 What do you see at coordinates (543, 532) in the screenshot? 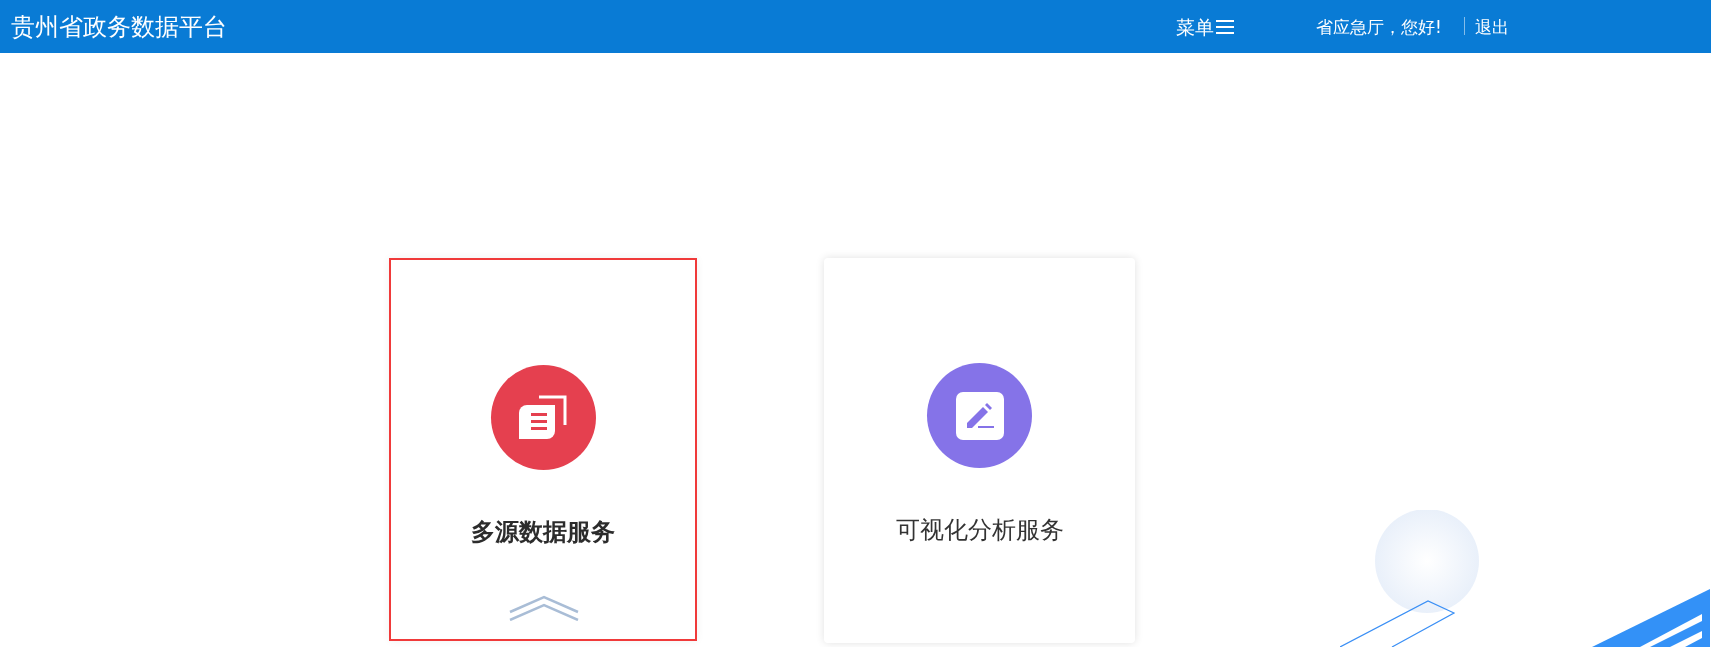
I see `card-title: 多源数据服务` at bounding box center [543, 532].